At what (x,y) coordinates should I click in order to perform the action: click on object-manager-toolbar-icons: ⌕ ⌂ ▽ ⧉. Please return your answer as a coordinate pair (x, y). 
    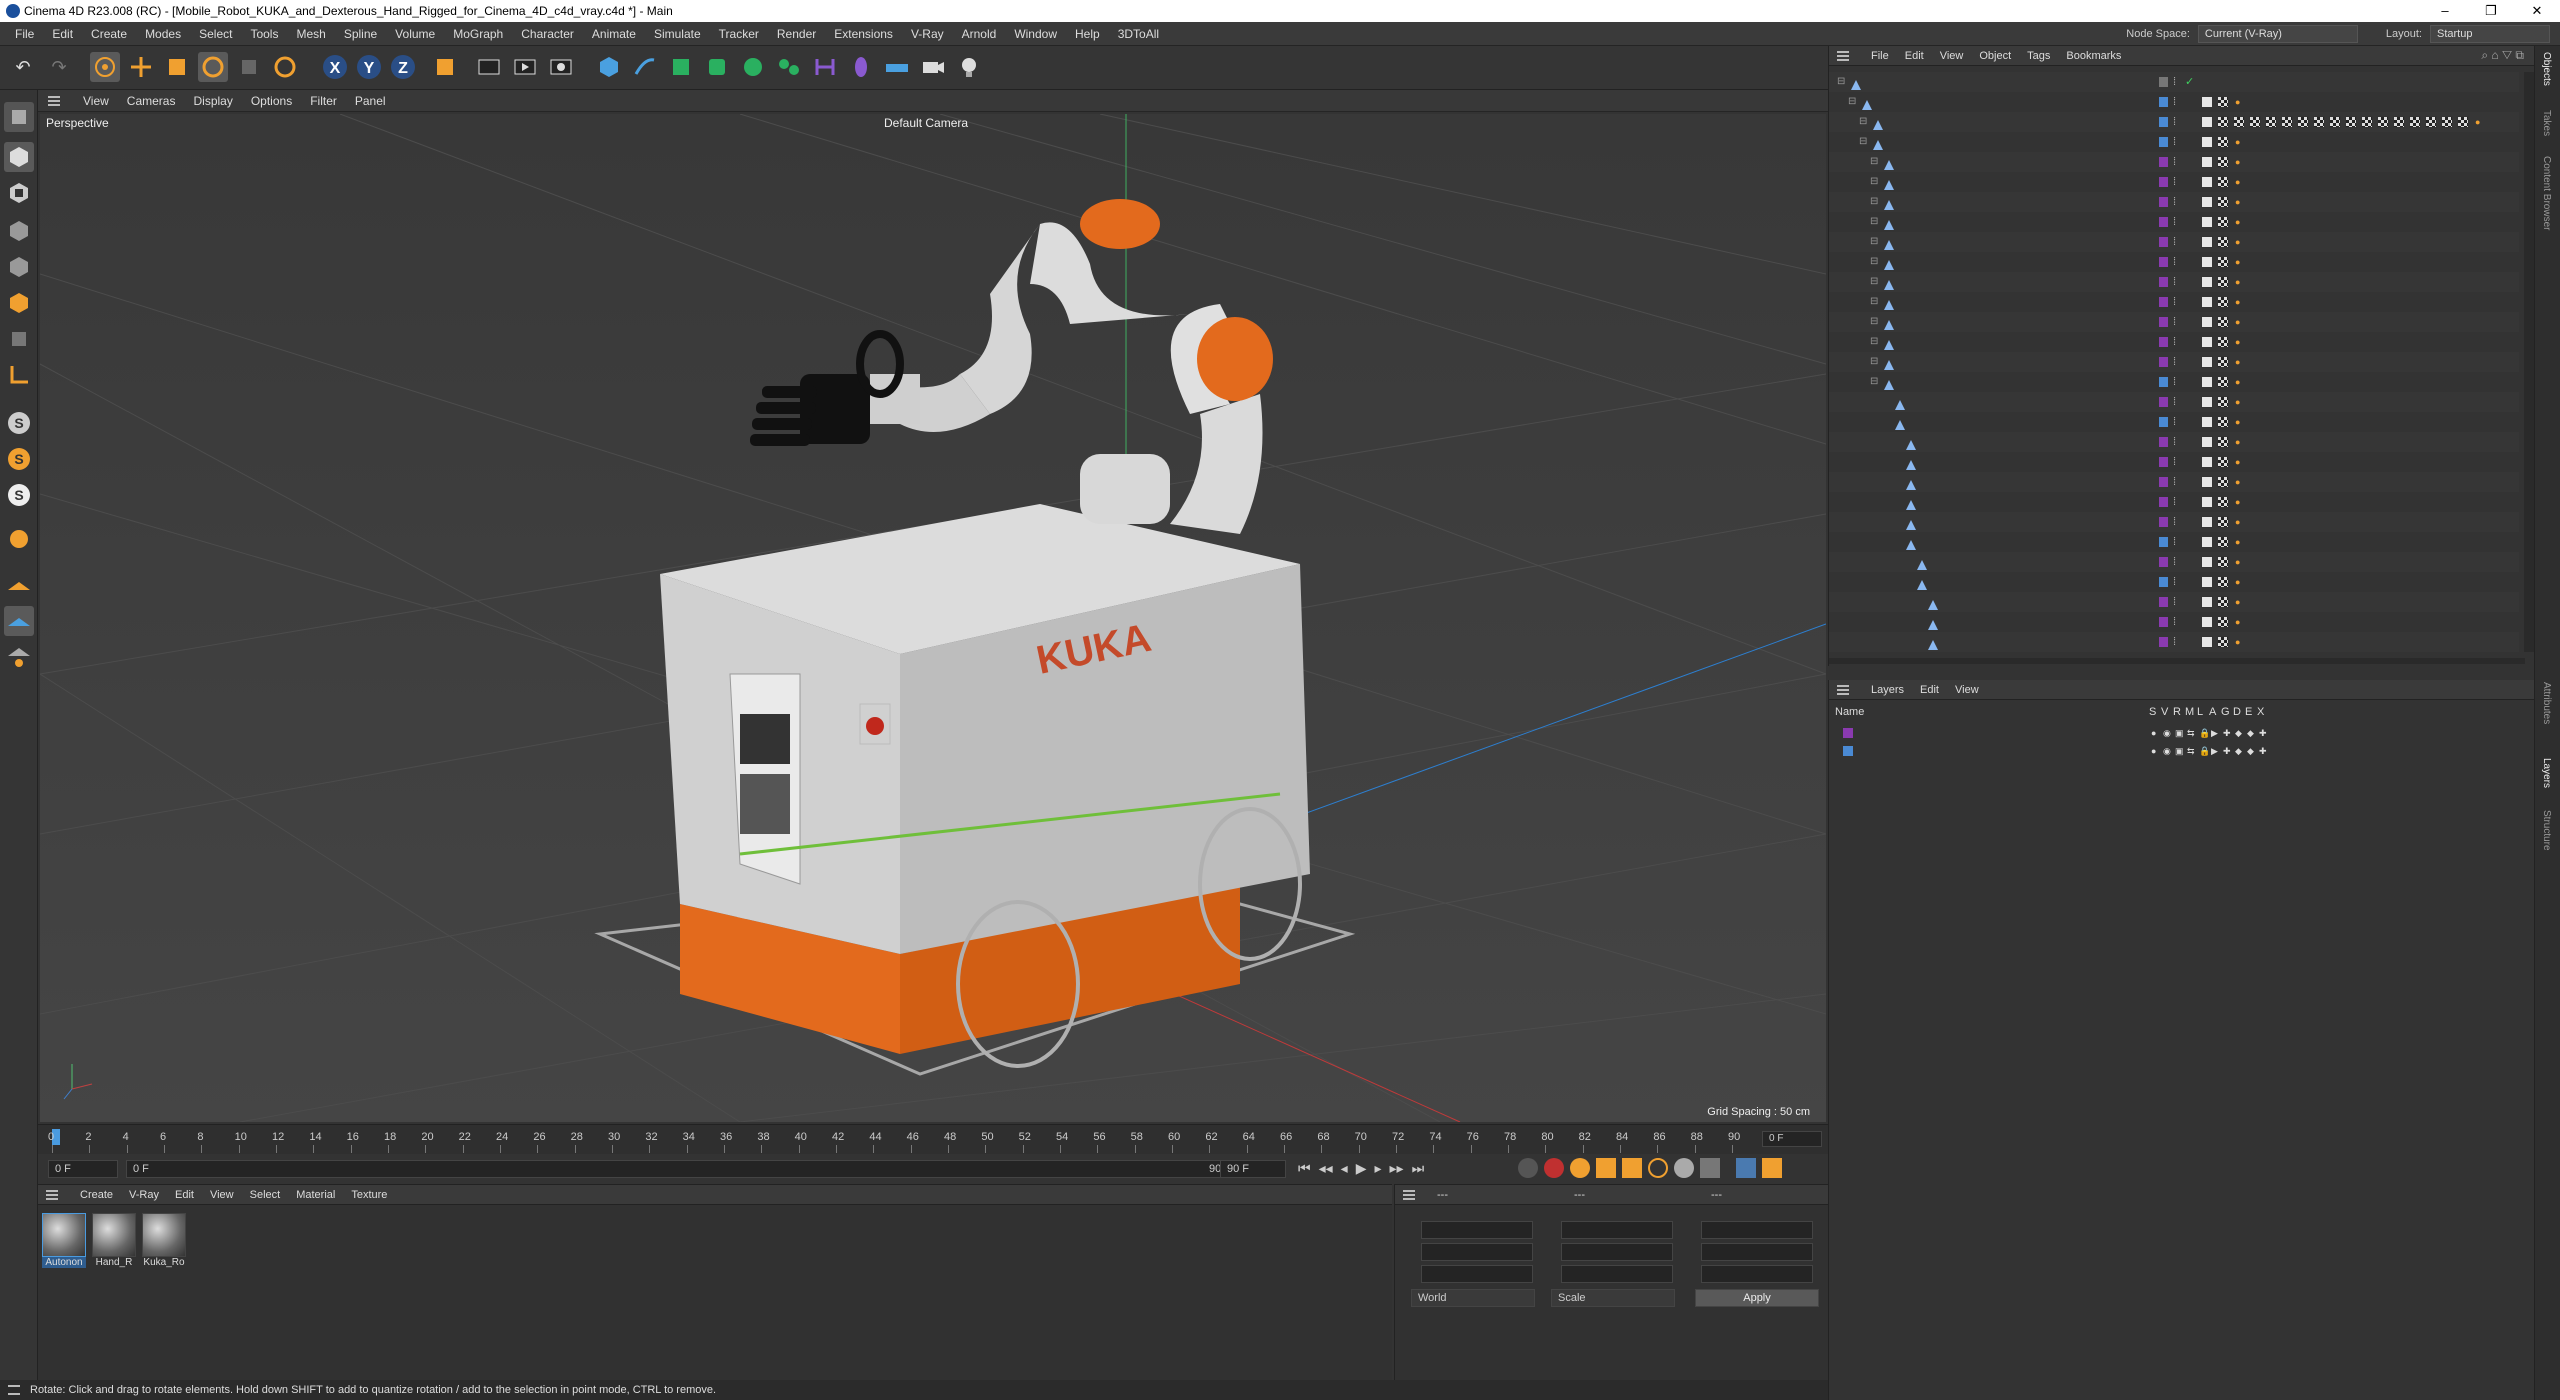
    Looking at the image, I should click on (2502, 55).